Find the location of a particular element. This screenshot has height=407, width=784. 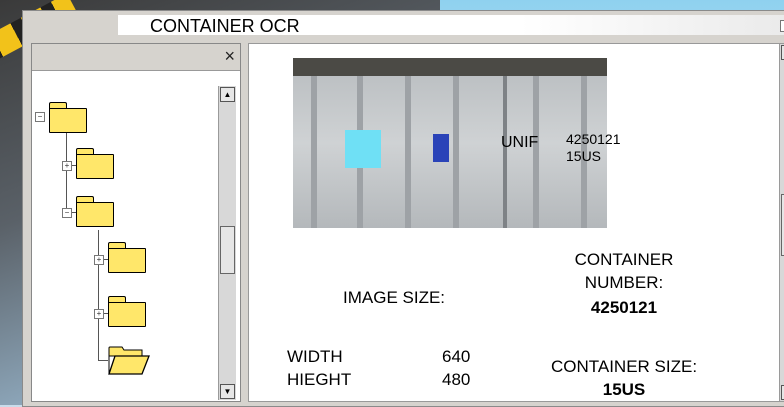

width-label: WIDTH is located at coordinates (315, 356).